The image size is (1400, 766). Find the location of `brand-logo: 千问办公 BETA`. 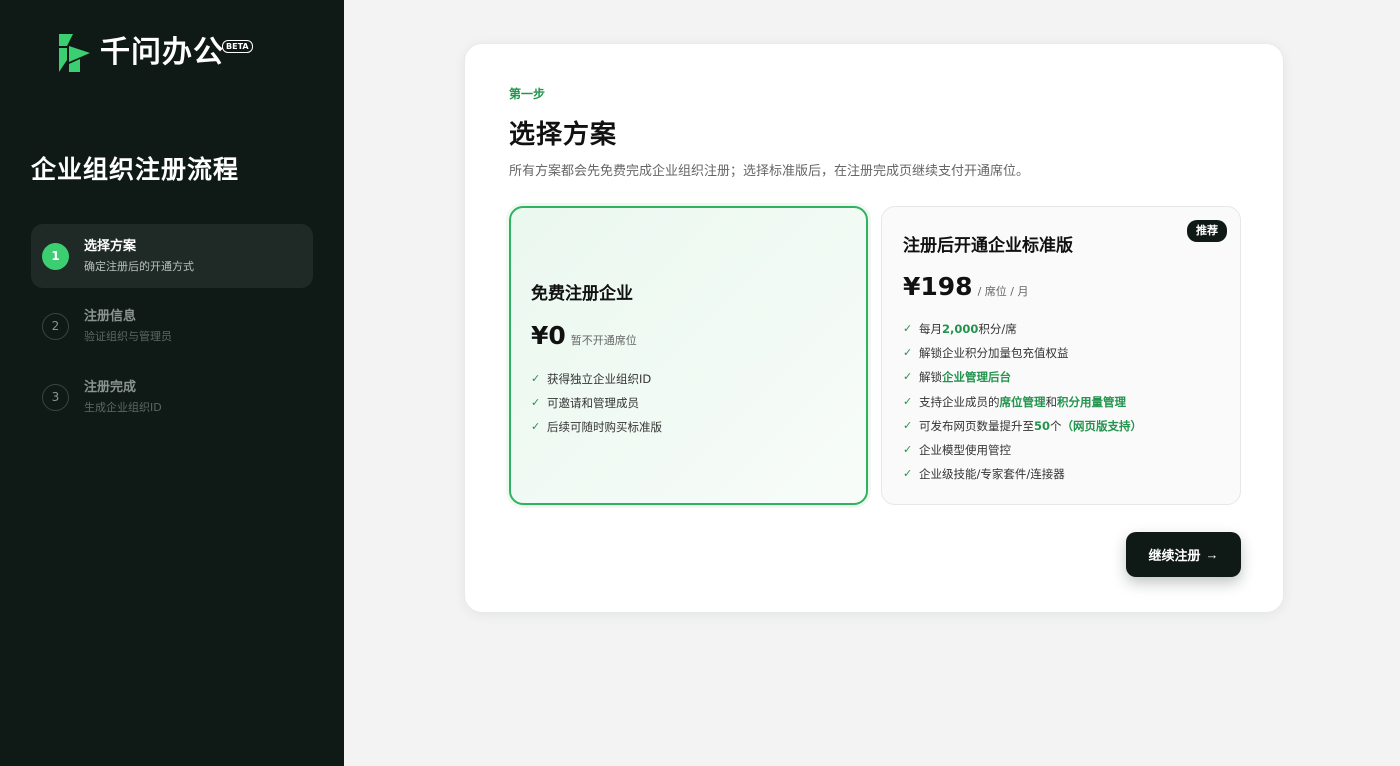

brand-logo: 千问办公 BETA is located at coordinates (154, 53).